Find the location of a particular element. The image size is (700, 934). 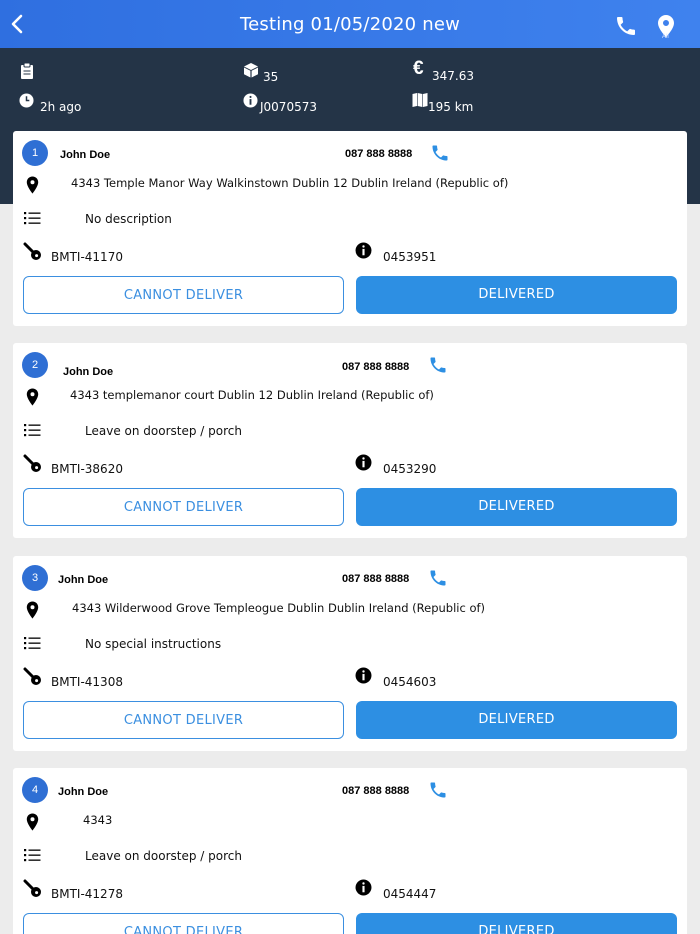

summary-parcels: 35 is located at coordinates (271, 77).